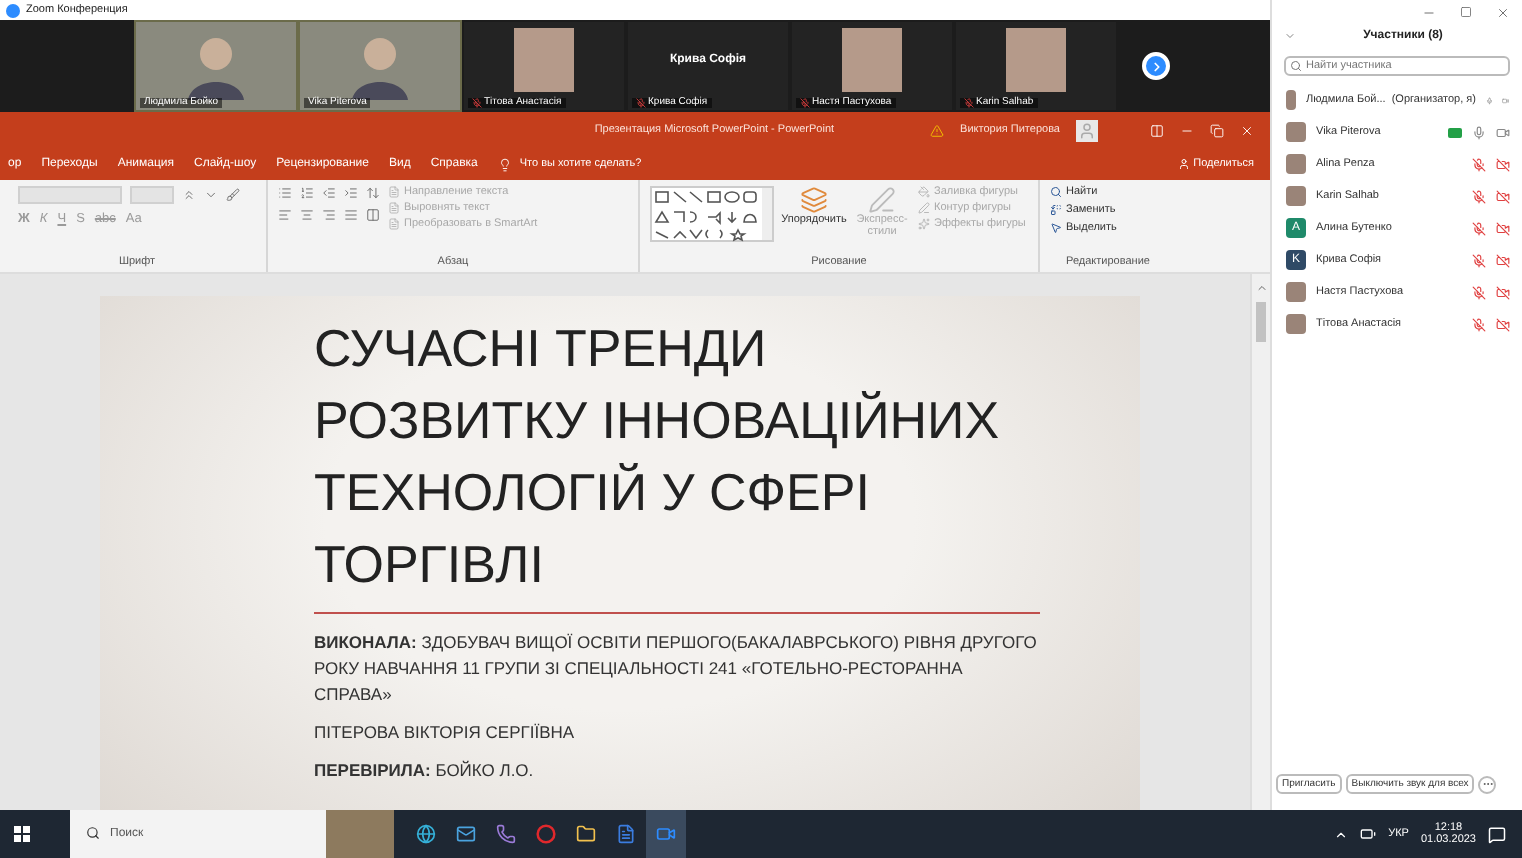 The width and height of the screenshot is (1522, 858). I want to click on notifications-icon, so click(1497, 834).